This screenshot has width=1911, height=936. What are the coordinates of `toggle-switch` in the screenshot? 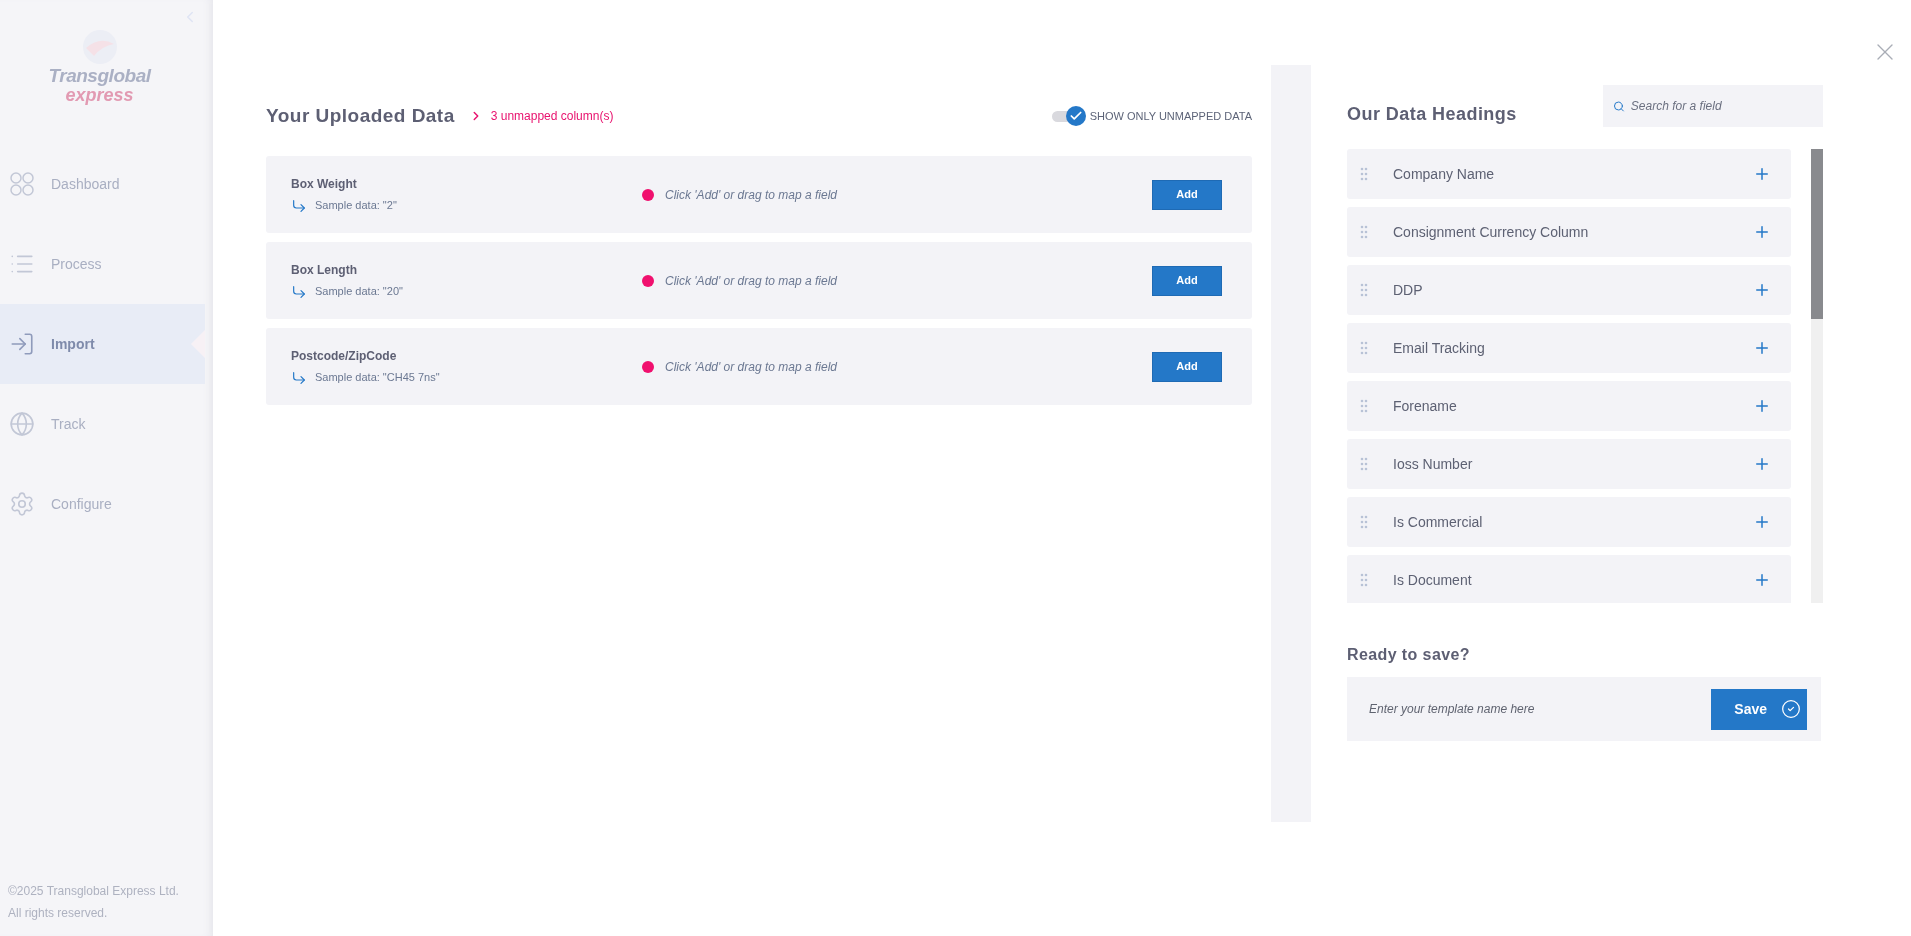 It's located at (1068, 116).